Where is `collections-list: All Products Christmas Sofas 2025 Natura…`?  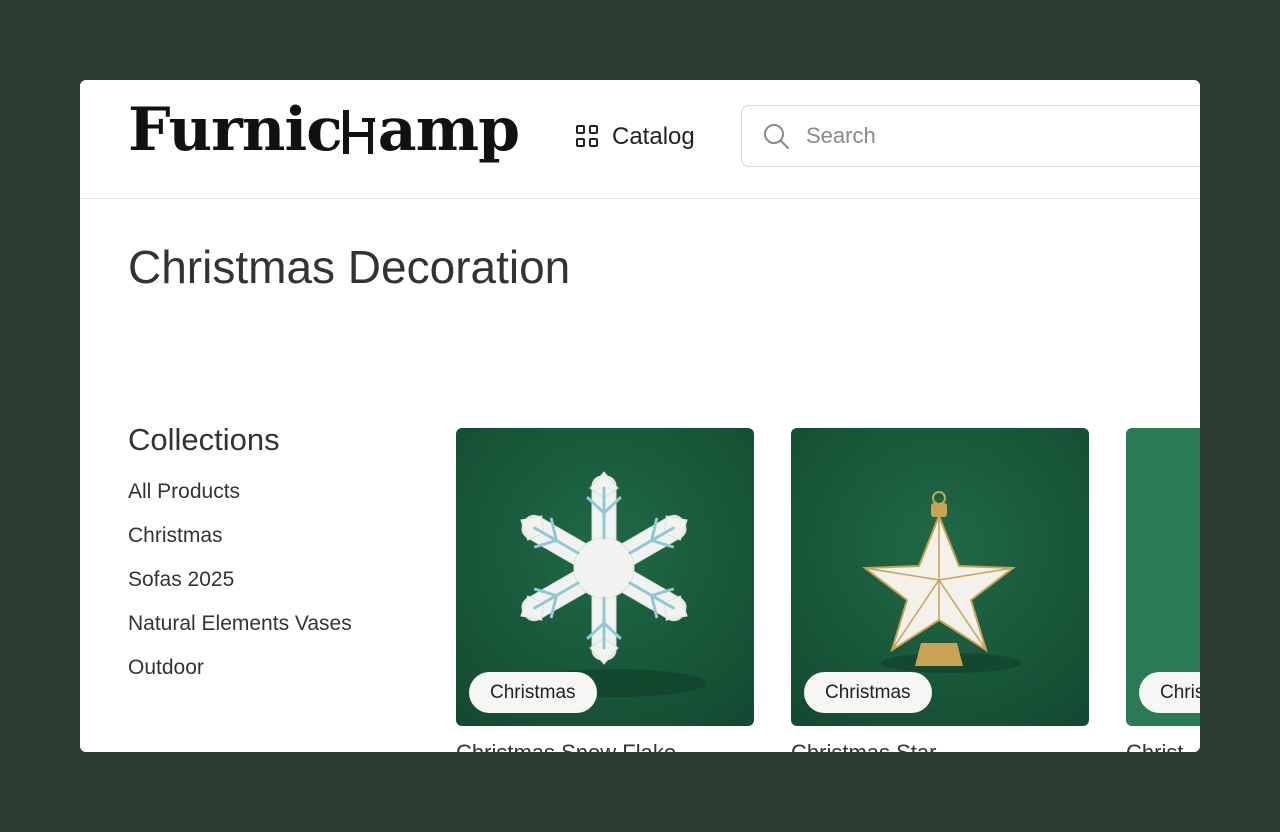 collections-list: All Products Christmas Sofas 2025 Natura… is located at coordinates (240, 587).